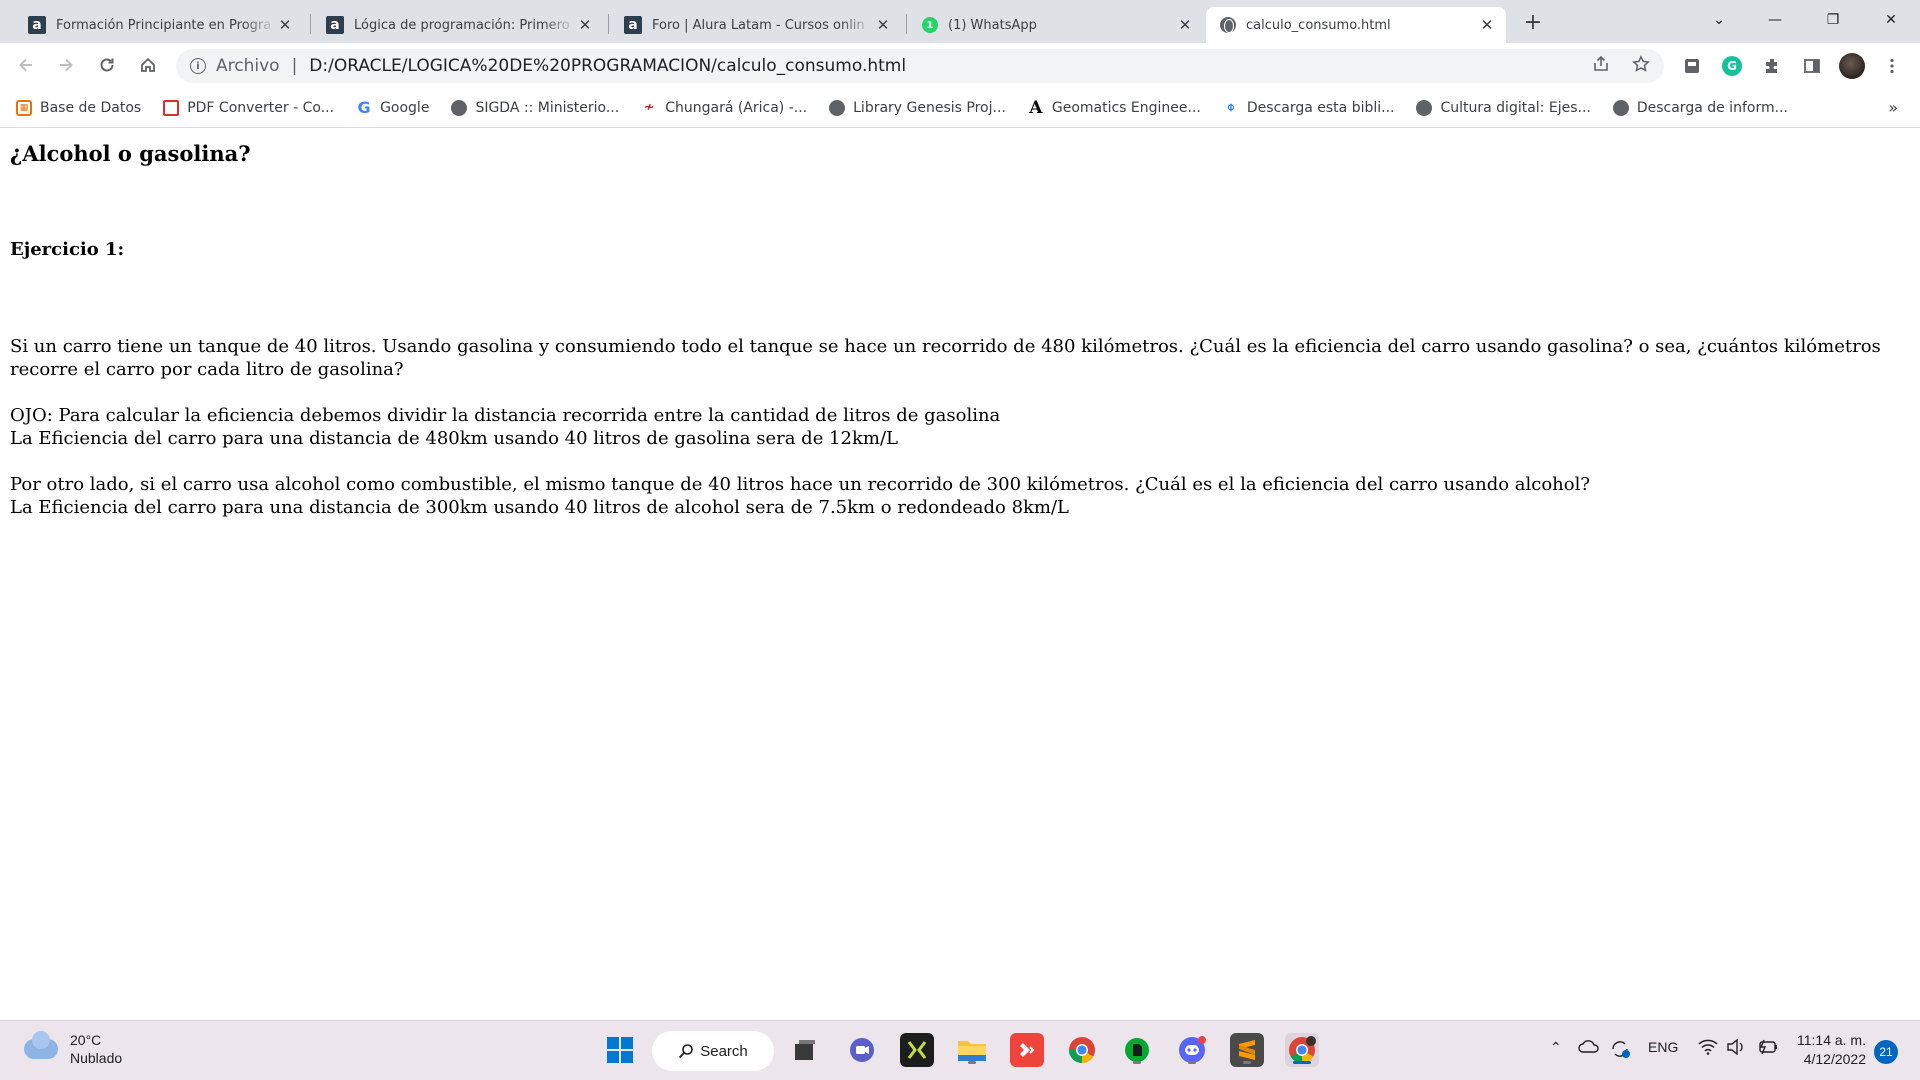 This screenshot has height=1080, width=1920. What do you see at coordinates (148, 65) in the screenshot?
I see `home-icon` at bounding box center [148, 65].